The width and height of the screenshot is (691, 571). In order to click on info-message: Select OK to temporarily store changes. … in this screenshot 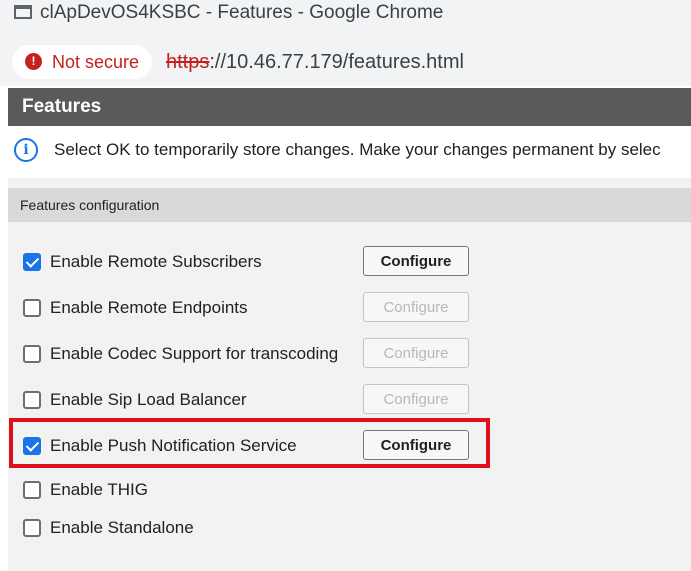, I will do `click(357, 149)`.